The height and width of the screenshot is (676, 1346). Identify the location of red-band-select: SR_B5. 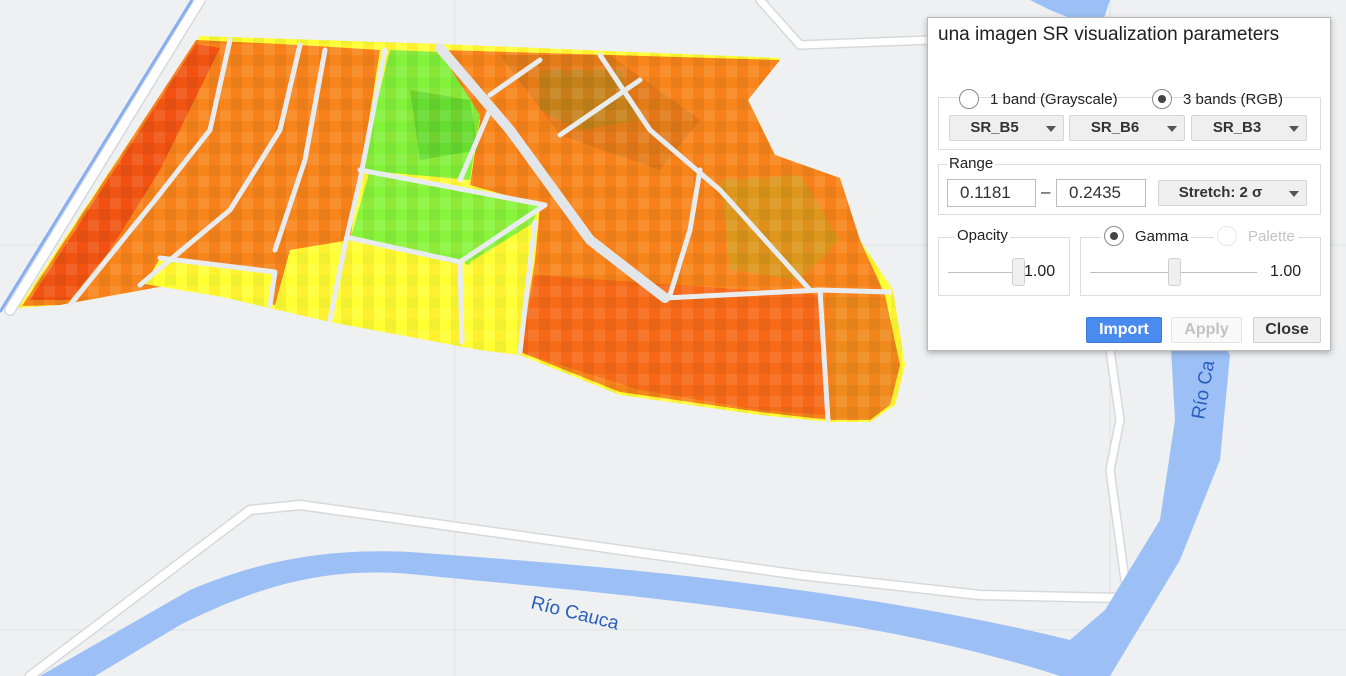
(1006, 128).